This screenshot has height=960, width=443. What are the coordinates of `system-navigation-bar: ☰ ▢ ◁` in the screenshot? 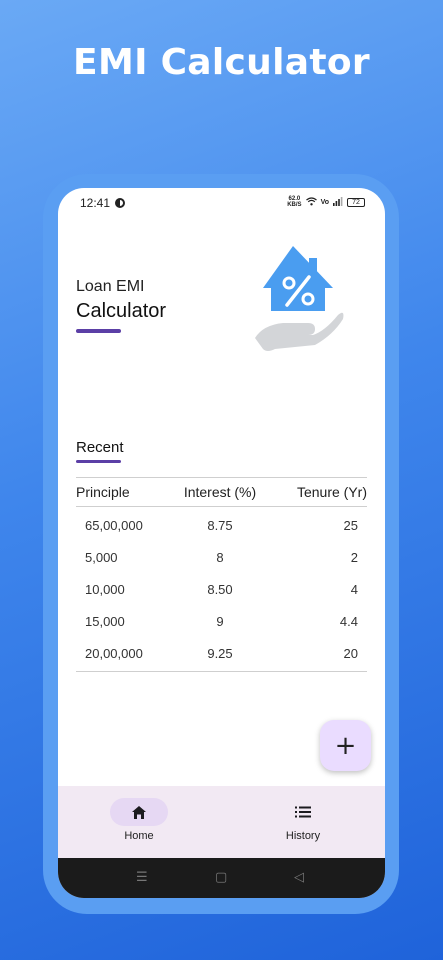 It's located at (221, 878).